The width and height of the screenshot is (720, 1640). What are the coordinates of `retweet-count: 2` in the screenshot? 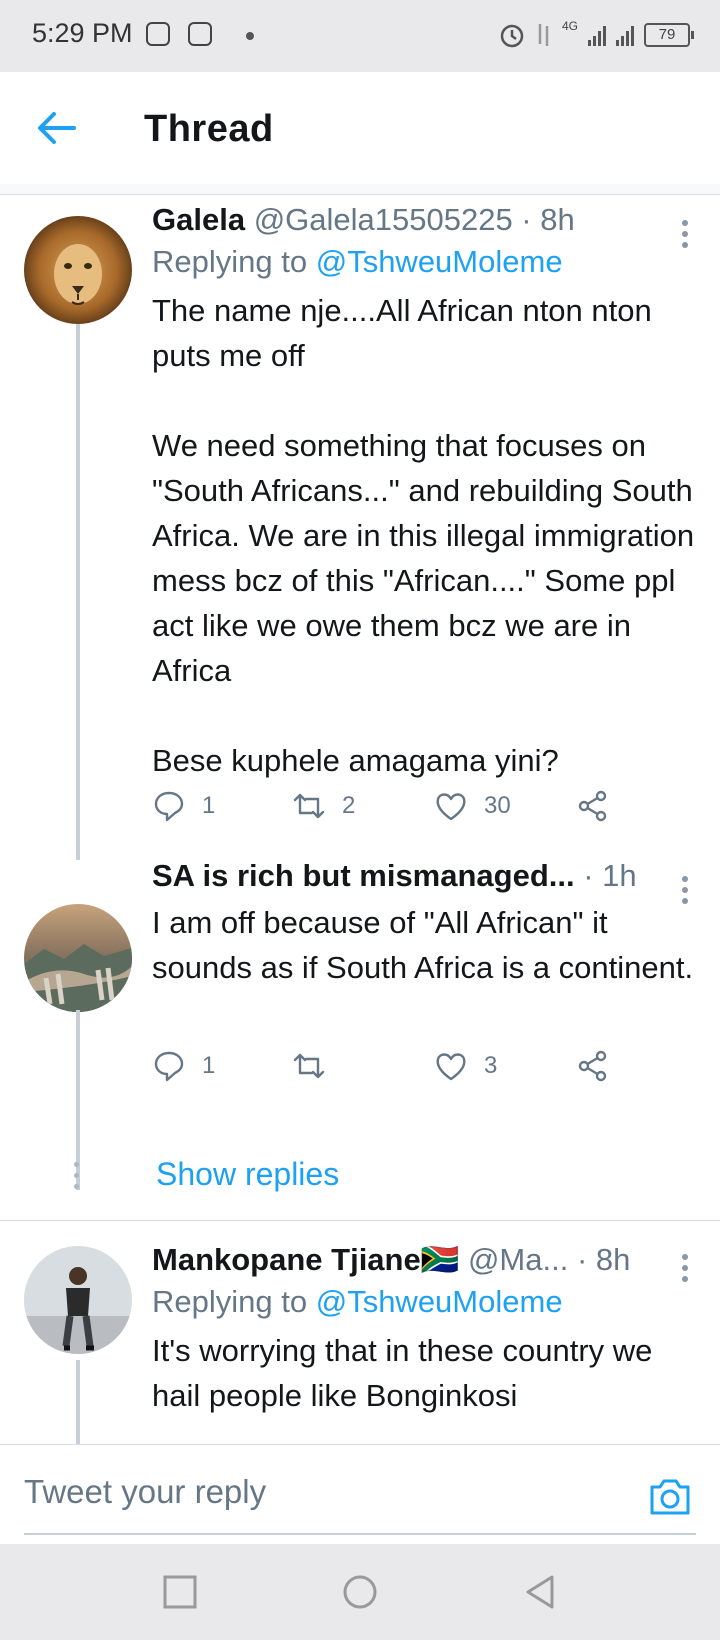 It's located at (349, 805).